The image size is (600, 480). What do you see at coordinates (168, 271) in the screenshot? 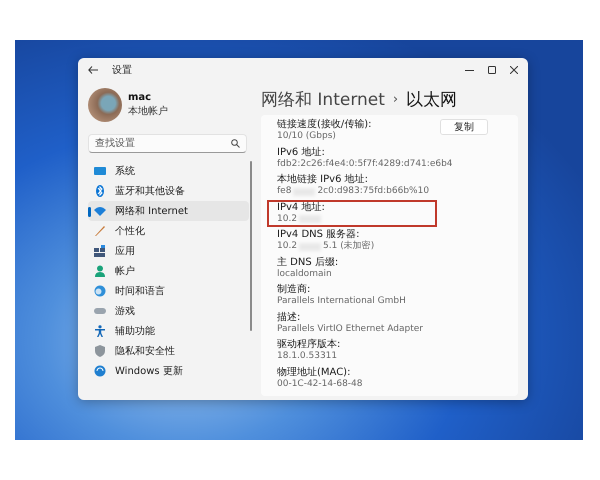
I see `nav-item: 帐户` at bounding box center [168, 271].